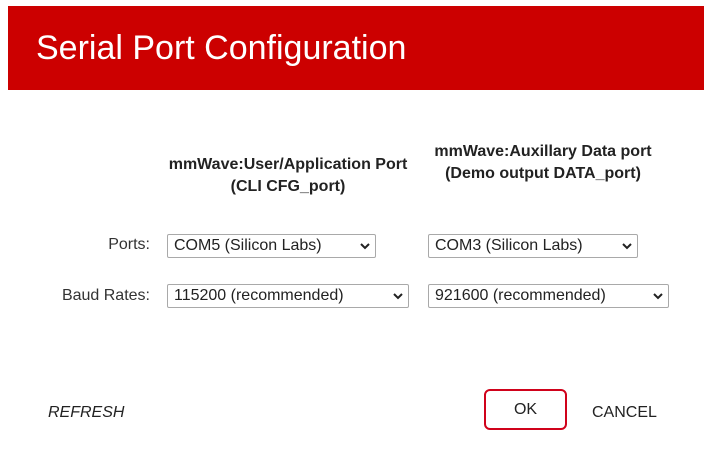 This screenshot has height=451, width=706. I want to click on ok-button-label: OK, so click(525, 409).